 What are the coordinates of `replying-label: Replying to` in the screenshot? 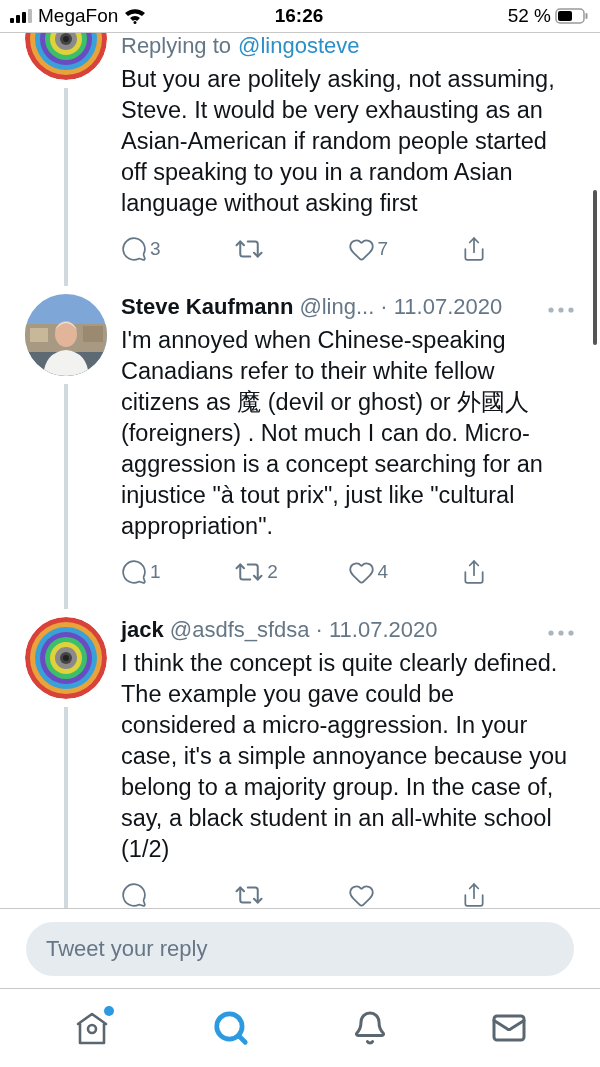 It's located at (176, 46).